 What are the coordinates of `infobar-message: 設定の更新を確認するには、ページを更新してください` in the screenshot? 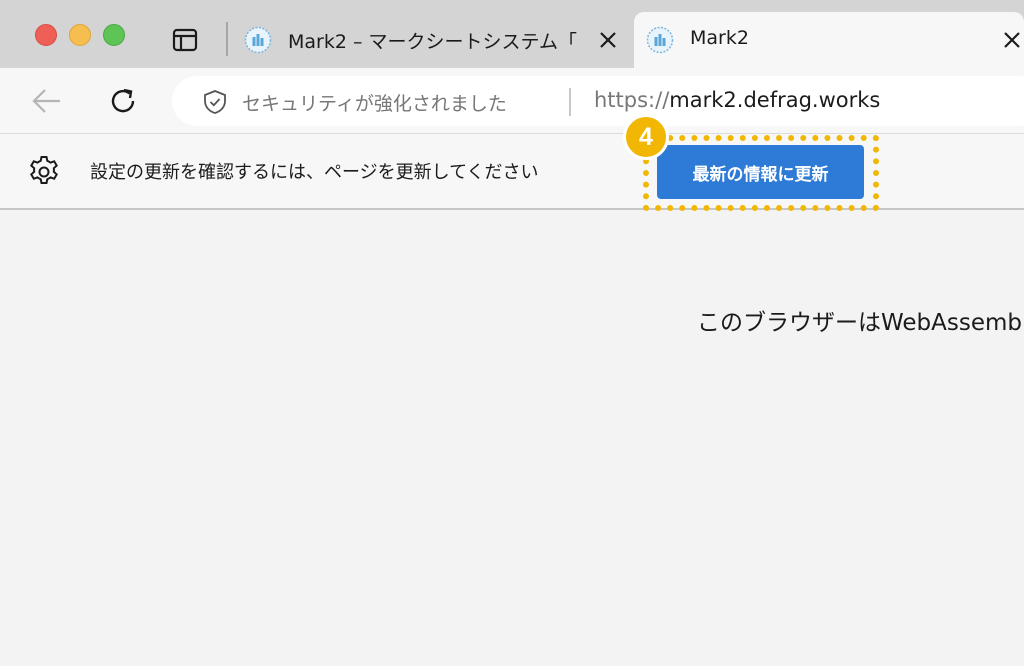 It's located at (314, 172).